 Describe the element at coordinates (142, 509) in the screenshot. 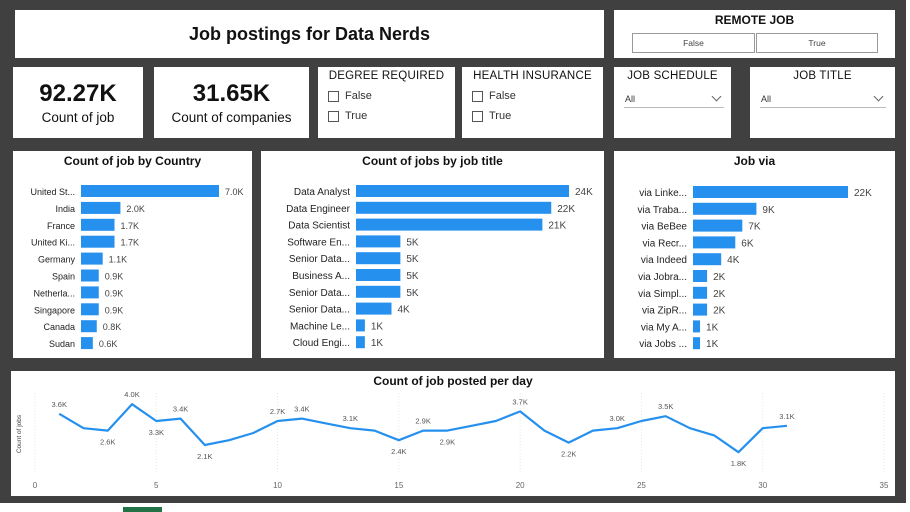

I see `page-tab-indicator` at that location.